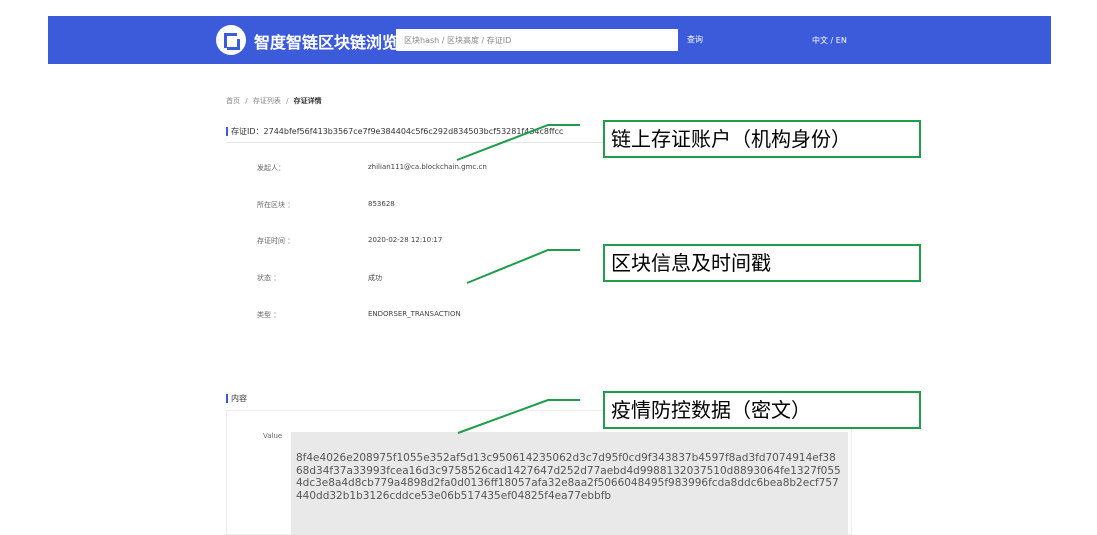 Image resolution: width=1097 pixels, height=535 pixels. I want to click on type-value: ENDORSER_TRANSACTION, so click(414, 314).